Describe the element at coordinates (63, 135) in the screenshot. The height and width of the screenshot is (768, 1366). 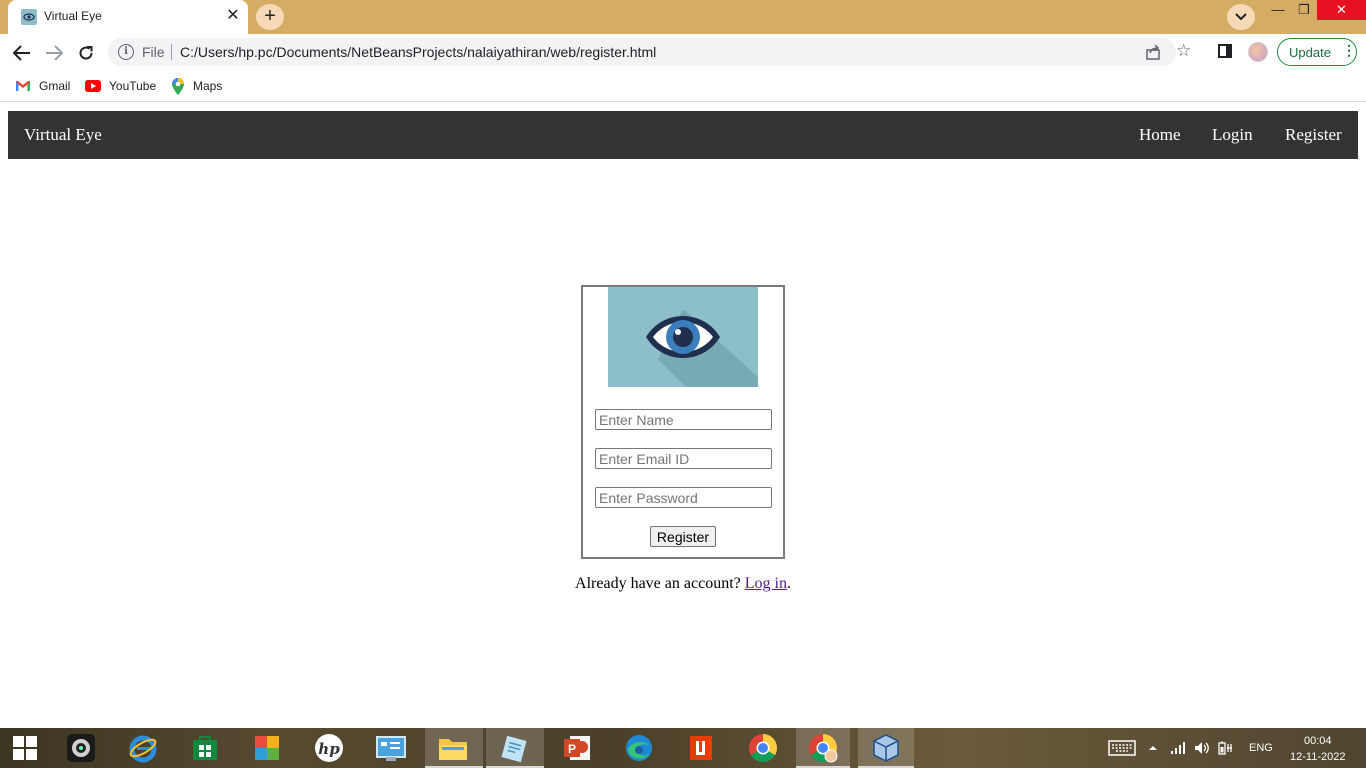
I see `site-brand: Virtual Eye` at that location.